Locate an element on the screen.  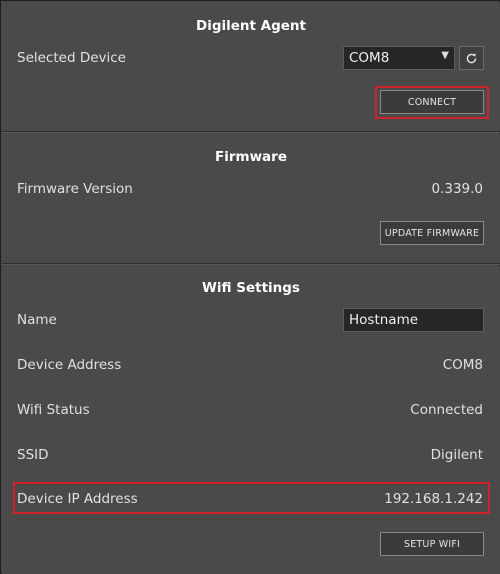
hostname-input: Hostname is located at coordinates (413, 320).